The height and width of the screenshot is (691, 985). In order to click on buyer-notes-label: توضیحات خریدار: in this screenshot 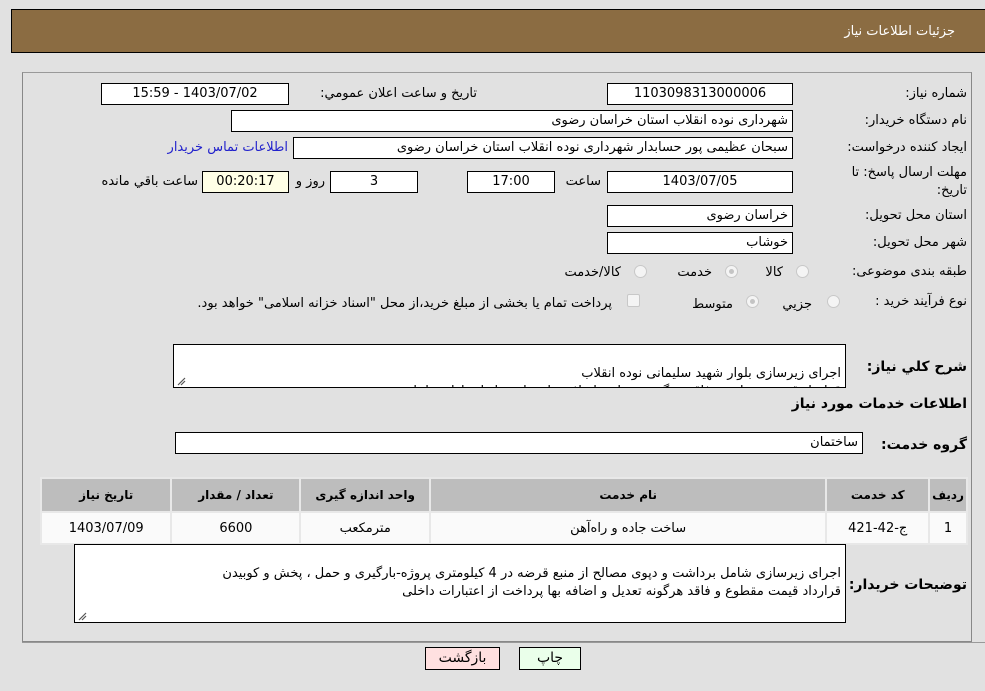, I will do `click(907, 585)`.